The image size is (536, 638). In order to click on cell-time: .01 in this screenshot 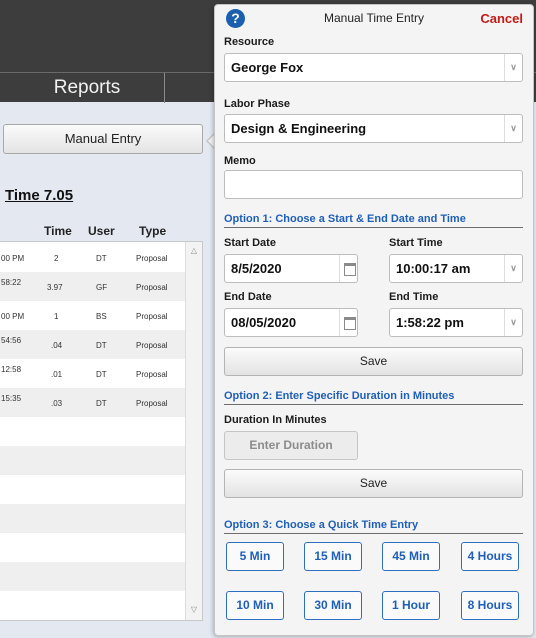, I will do `click(57, 374)`.